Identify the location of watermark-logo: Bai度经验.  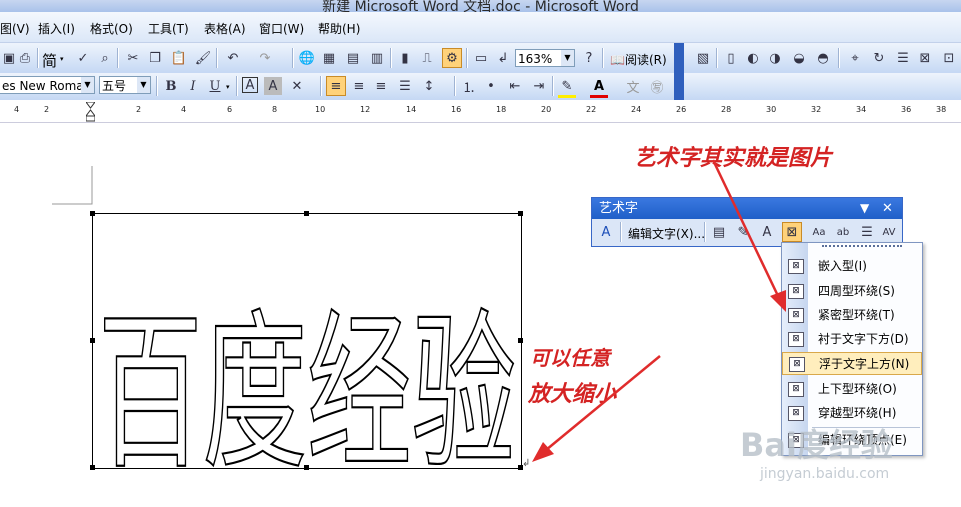
(816, 445).